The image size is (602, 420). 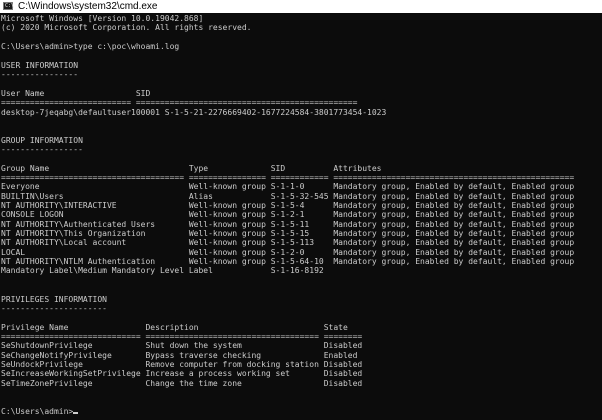 What do you see at coordinates (301, 6) in the screenshot?
I see `title-bar: C:\ C:\Windows\system32\cmd.exe` at bounding box center [301, 6].